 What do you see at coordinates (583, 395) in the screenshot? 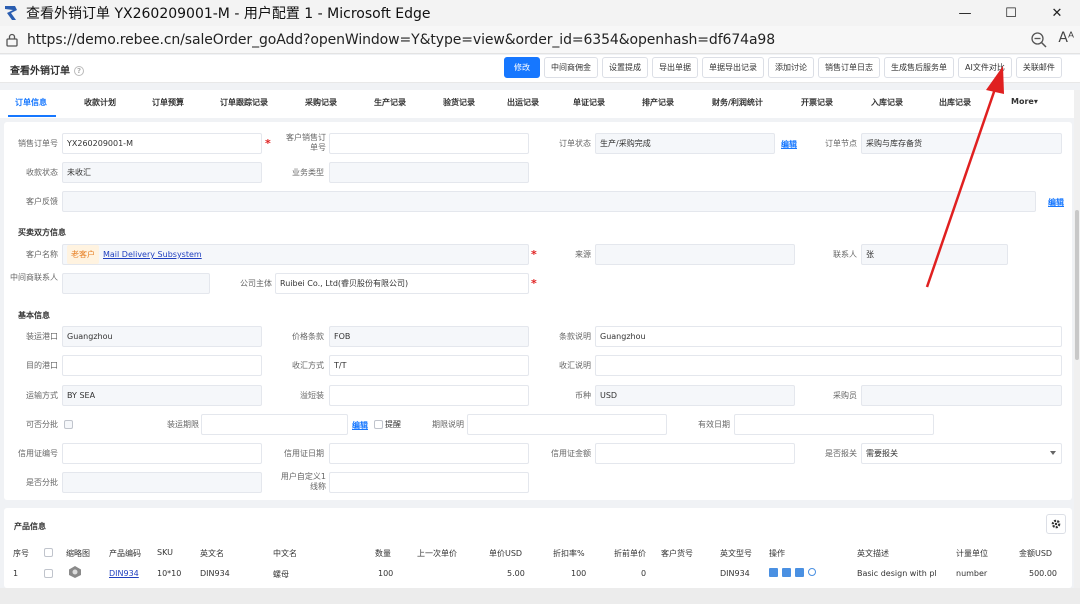
I see `currency-label: 币种` at bounding box center [583, 395].